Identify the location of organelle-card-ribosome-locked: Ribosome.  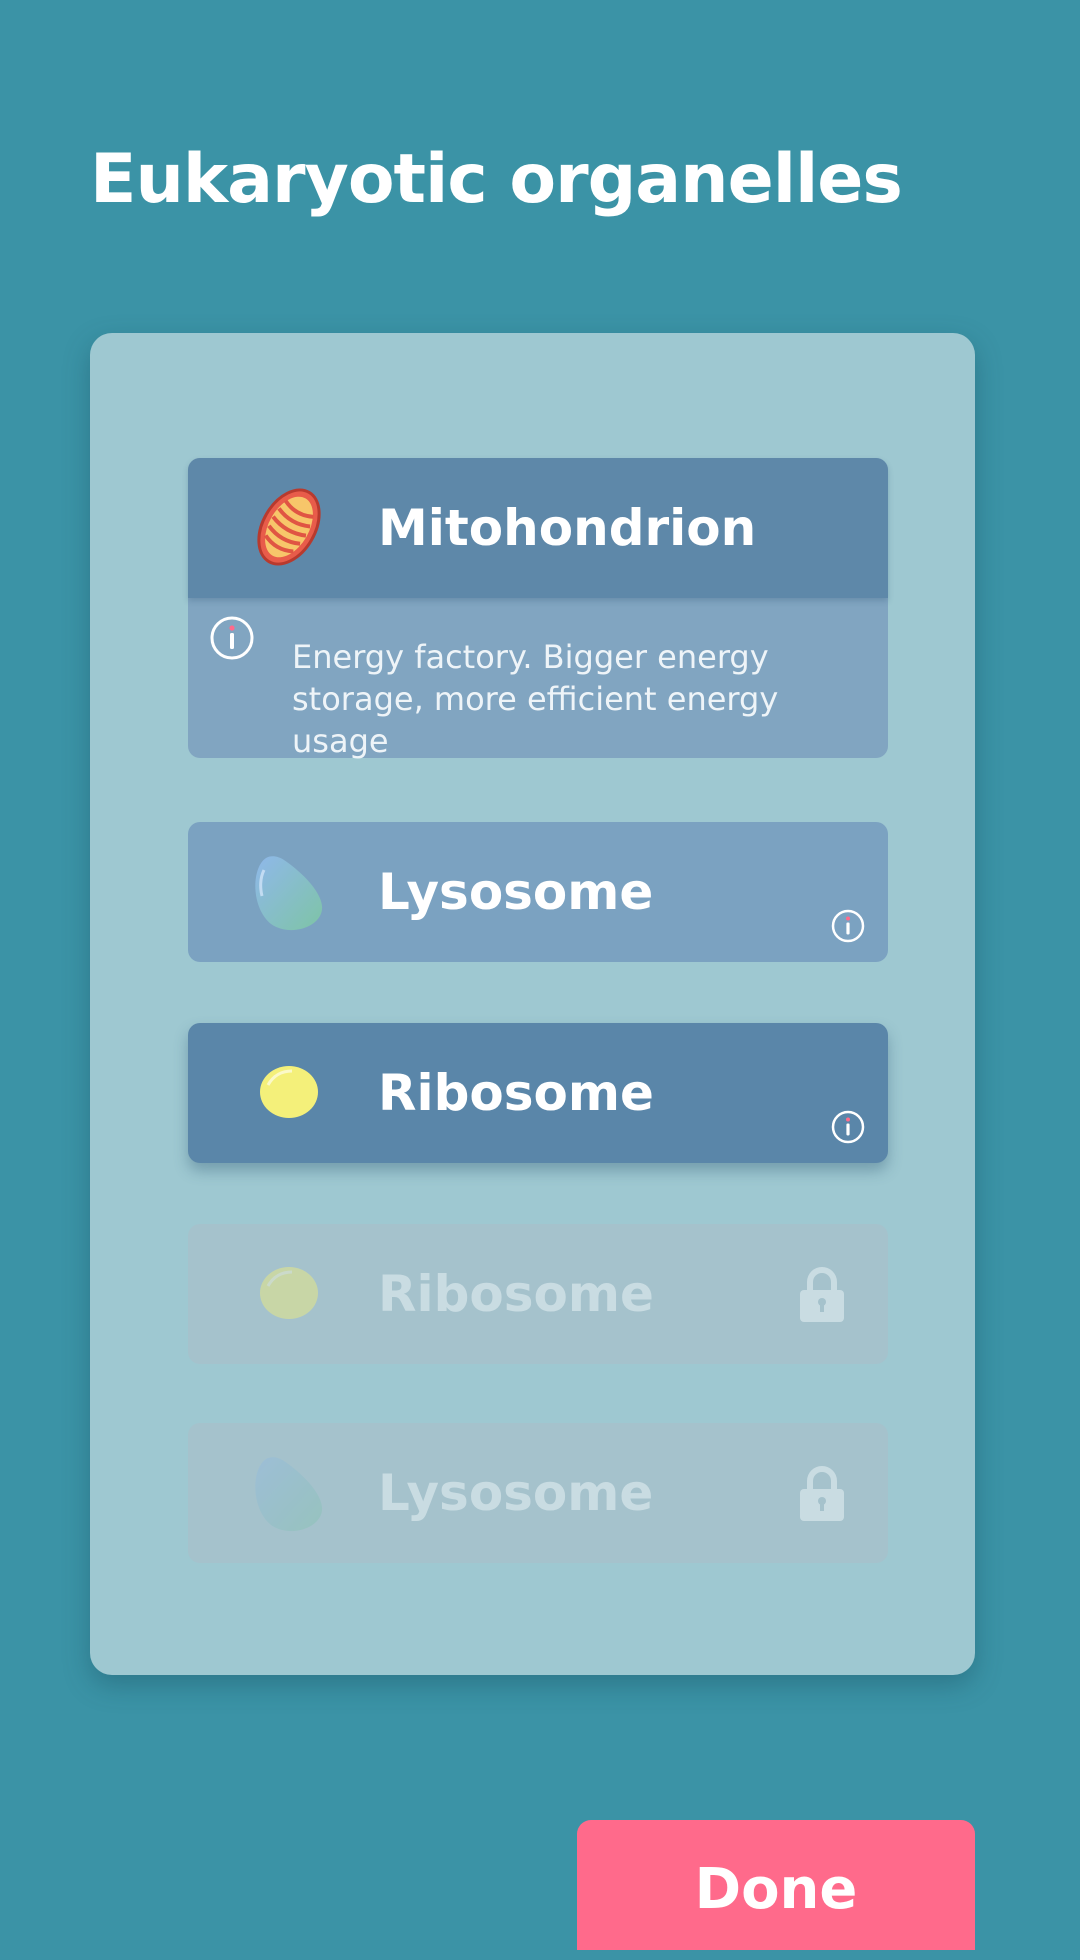
(538, 1294).